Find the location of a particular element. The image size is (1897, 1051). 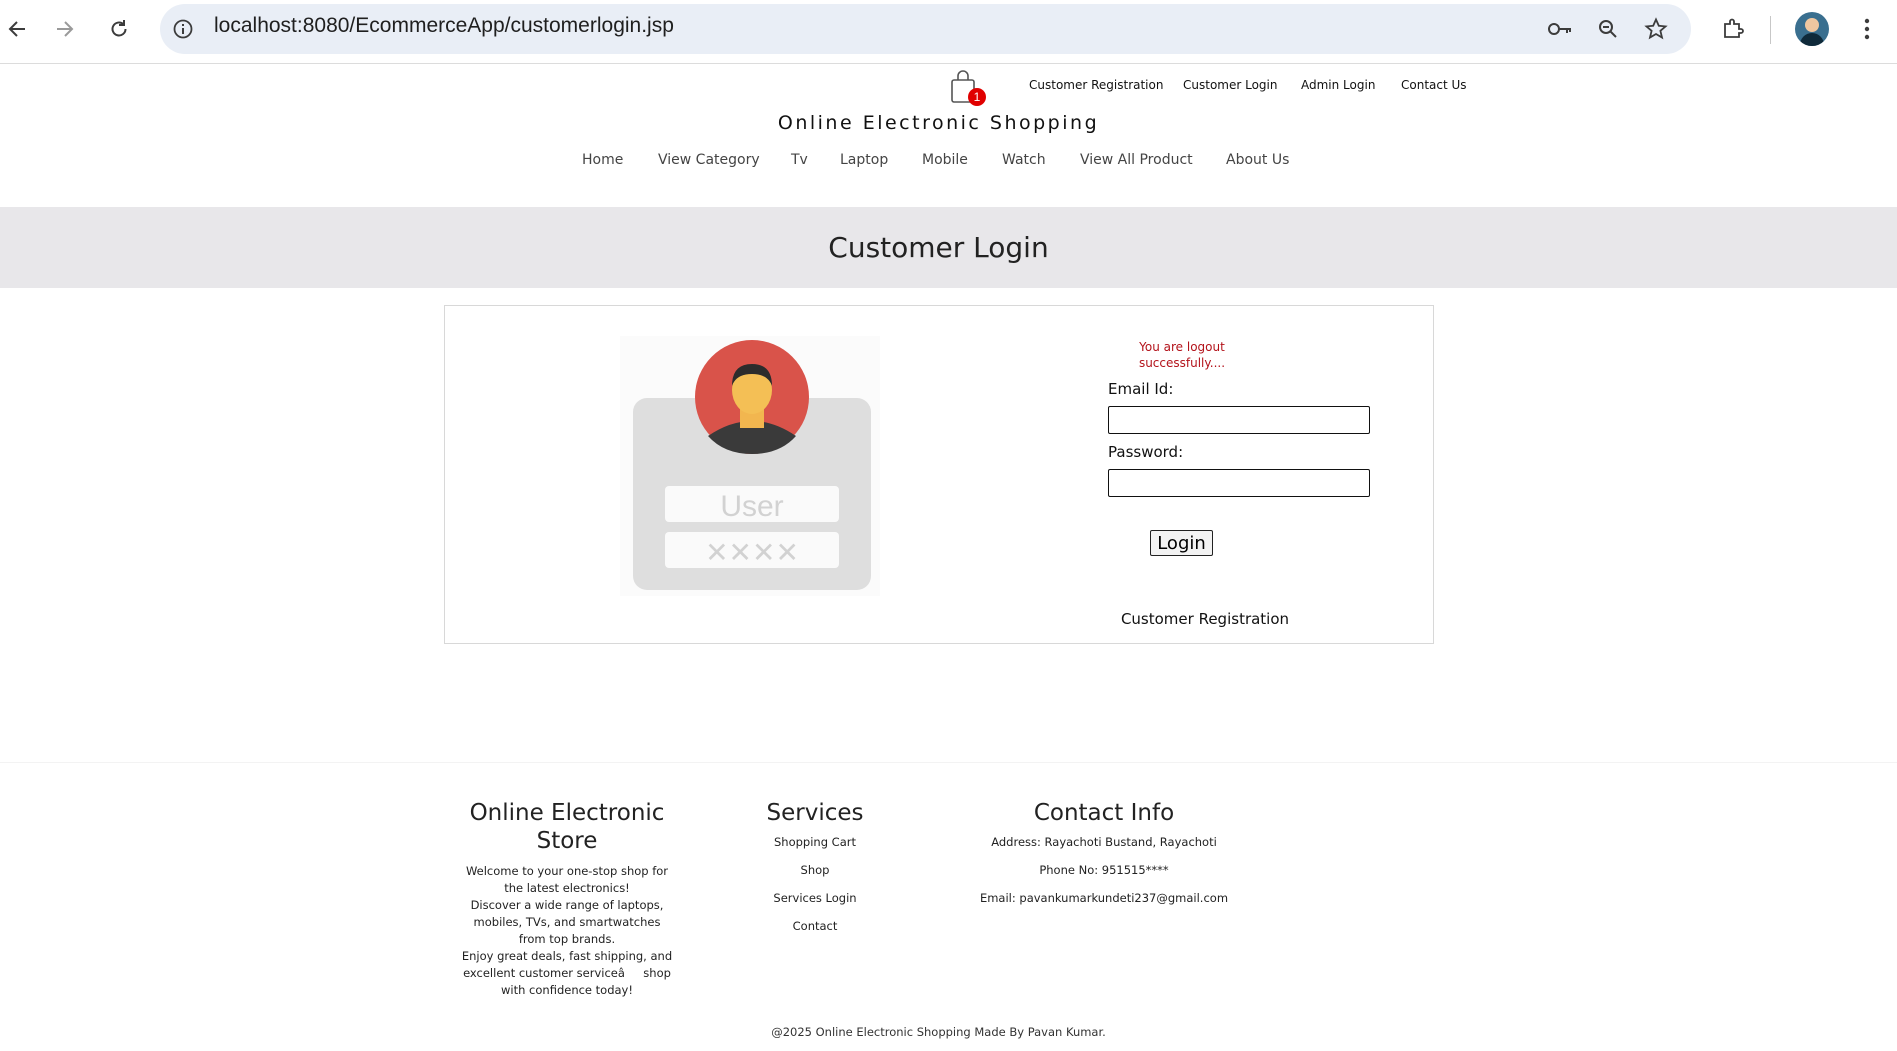

email-field is located at coordinates (1239, 420).